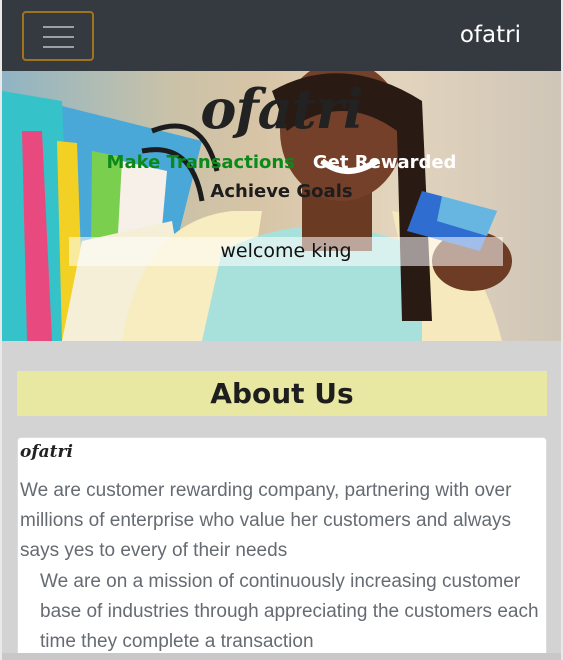 The height and width of the screenshot is (660, 563). Describe the element at coordinates (282, 393) in the screenshot. I see `about-us-heading: About Us` at that location.